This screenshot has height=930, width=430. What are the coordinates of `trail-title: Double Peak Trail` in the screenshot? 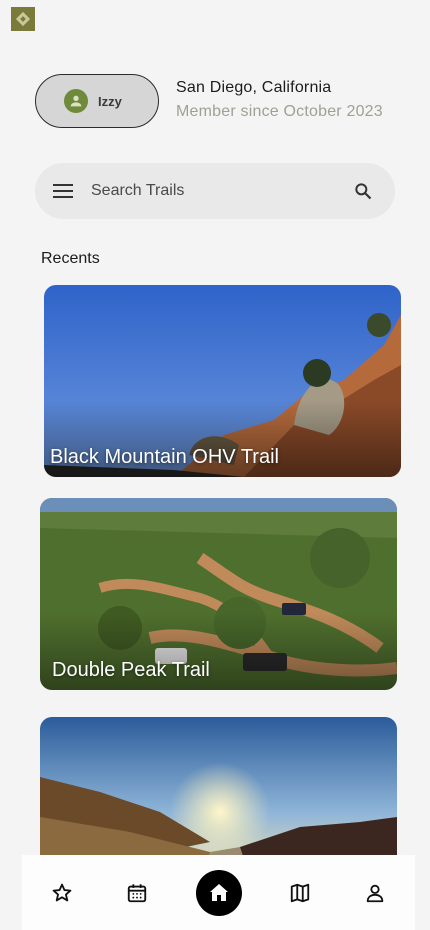 It's located at (131, 670).